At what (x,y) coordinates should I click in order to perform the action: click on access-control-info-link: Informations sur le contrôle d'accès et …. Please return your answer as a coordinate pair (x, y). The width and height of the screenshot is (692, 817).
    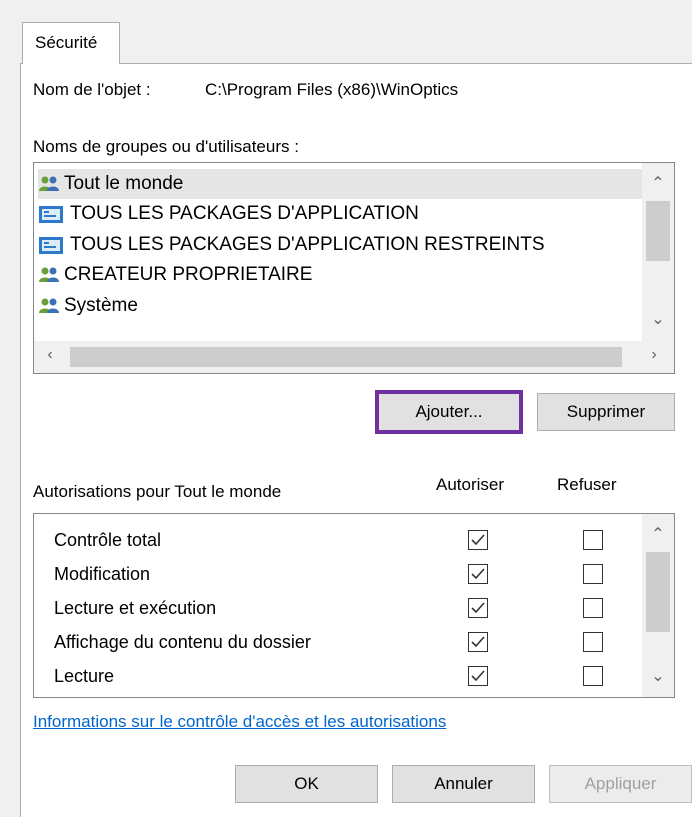
    Looking at the image, I should click on (239, 722).